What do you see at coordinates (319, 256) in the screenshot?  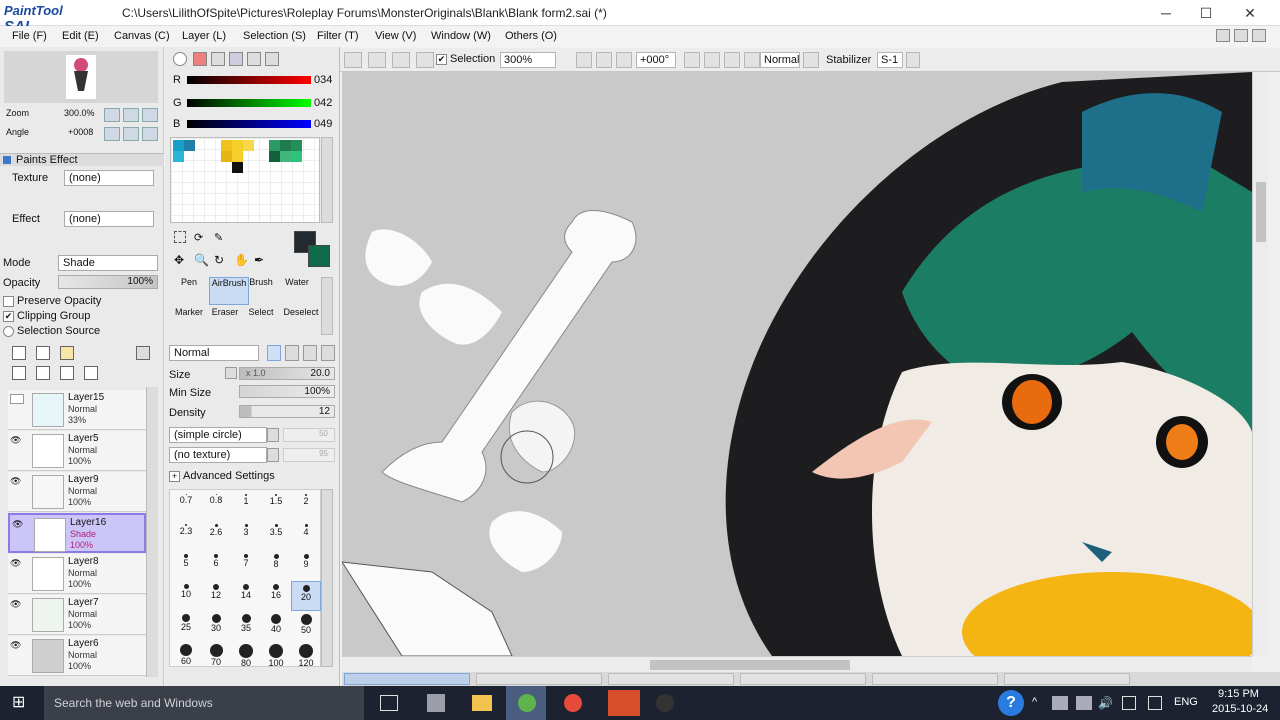 I see `secondary-color-swatch` at bounding box center [319, 256].